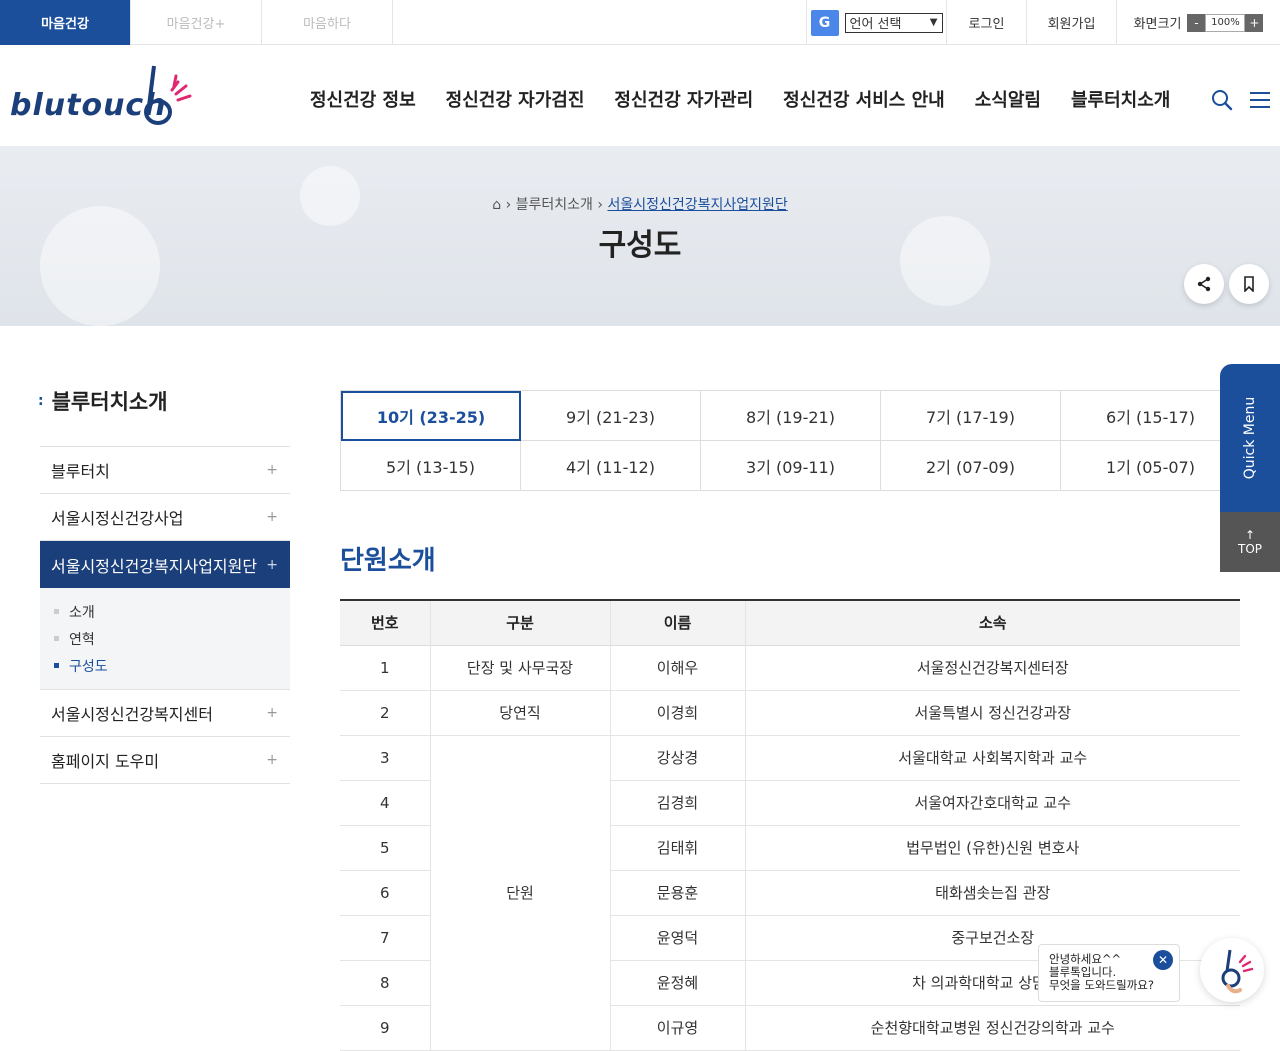  I want to click on lnb-title: : 블루터치소개, so click(103, 401).